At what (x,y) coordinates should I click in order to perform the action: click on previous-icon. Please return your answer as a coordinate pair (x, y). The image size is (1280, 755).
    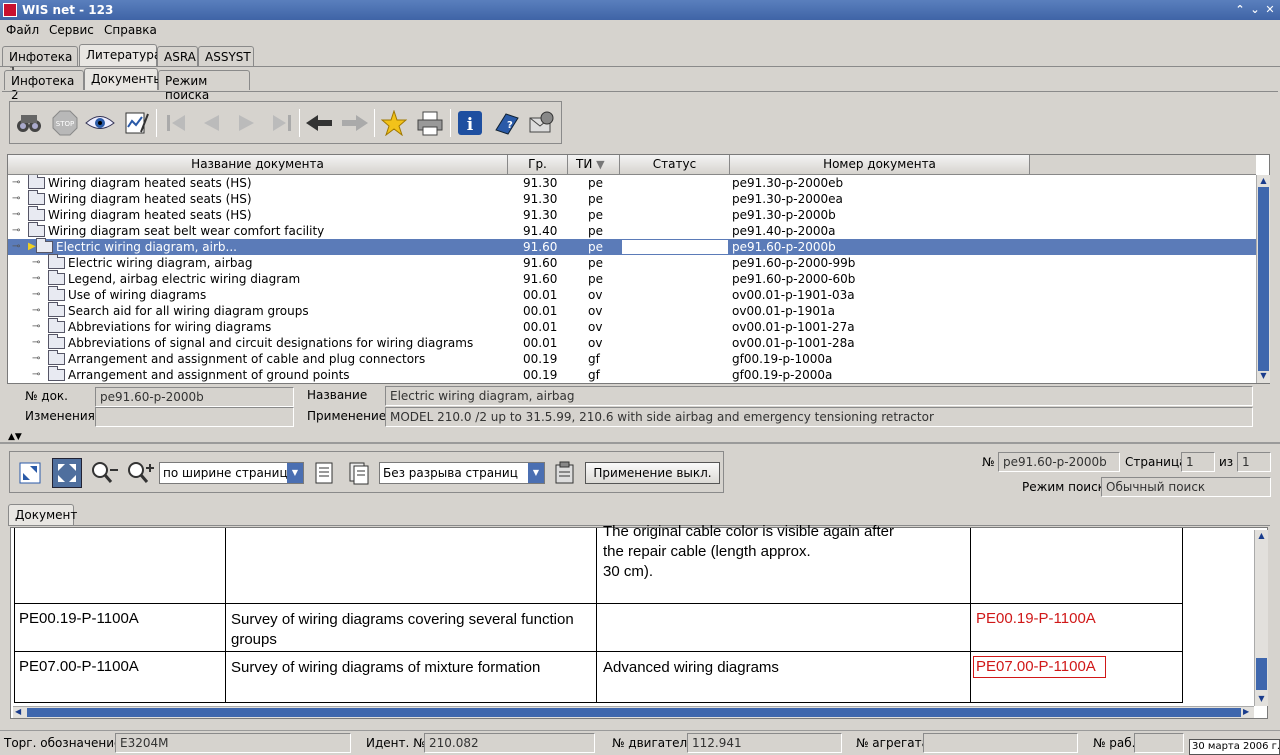
    Looking at the image, I should click on (211, 123).